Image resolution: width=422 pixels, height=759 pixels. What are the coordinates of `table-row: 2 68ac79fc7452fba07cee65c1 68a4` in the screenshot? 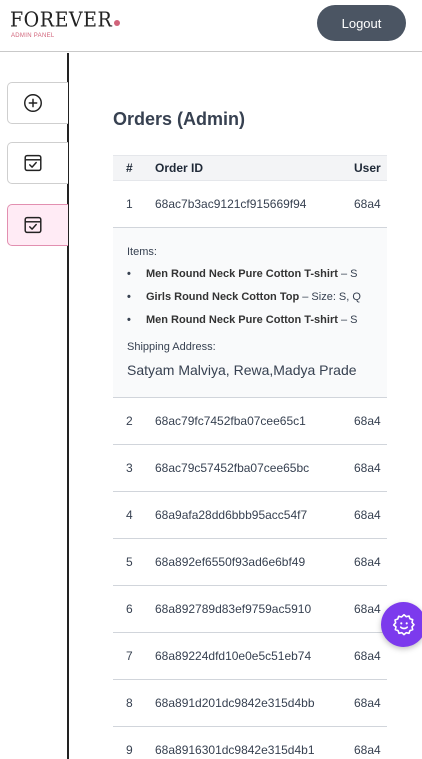 It's located at (250, 421).